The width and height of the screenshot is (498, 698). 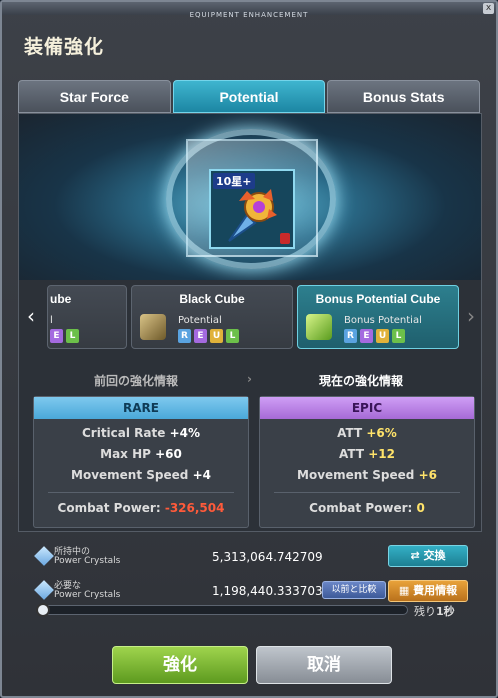 I want to click on stat-value: +60, so click(x=168, y=454).